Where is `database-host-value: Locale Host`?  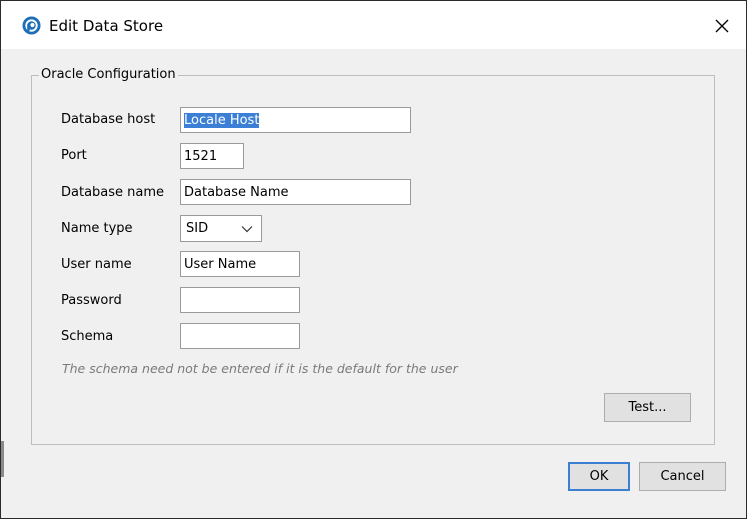
database-host-value: Locale Host is located at coordinates (222, 120).